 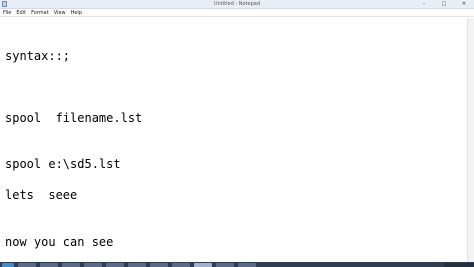 I want to click on minimize-button: –, so click(x=424, y=4).